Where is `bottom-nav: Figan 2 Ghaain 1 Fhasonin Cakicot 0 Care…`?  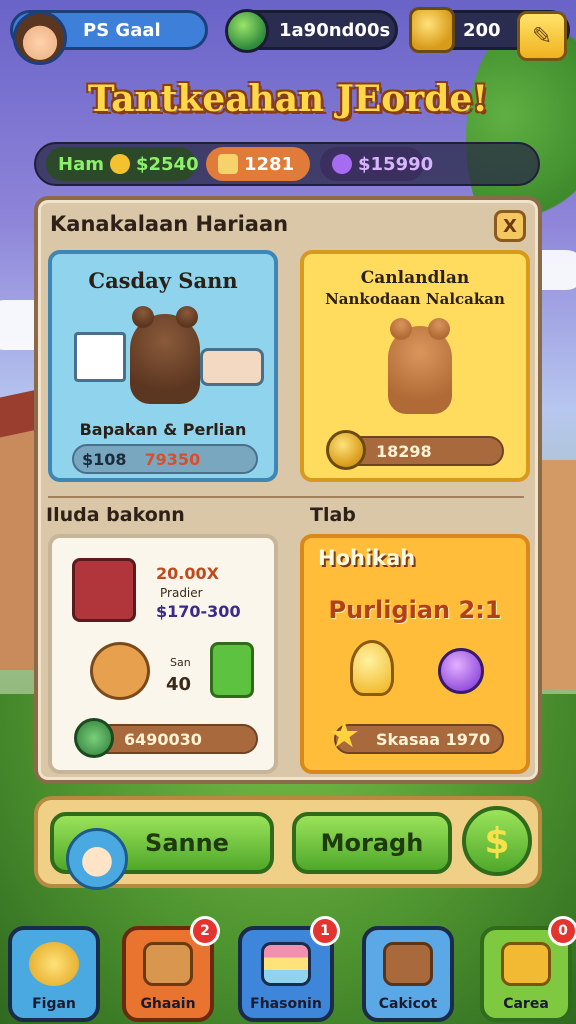 bottom-nav: Figan 2 Ghaain 1 Fhasonin Cakicot 0 Care… is located at coordinates (288, 969).